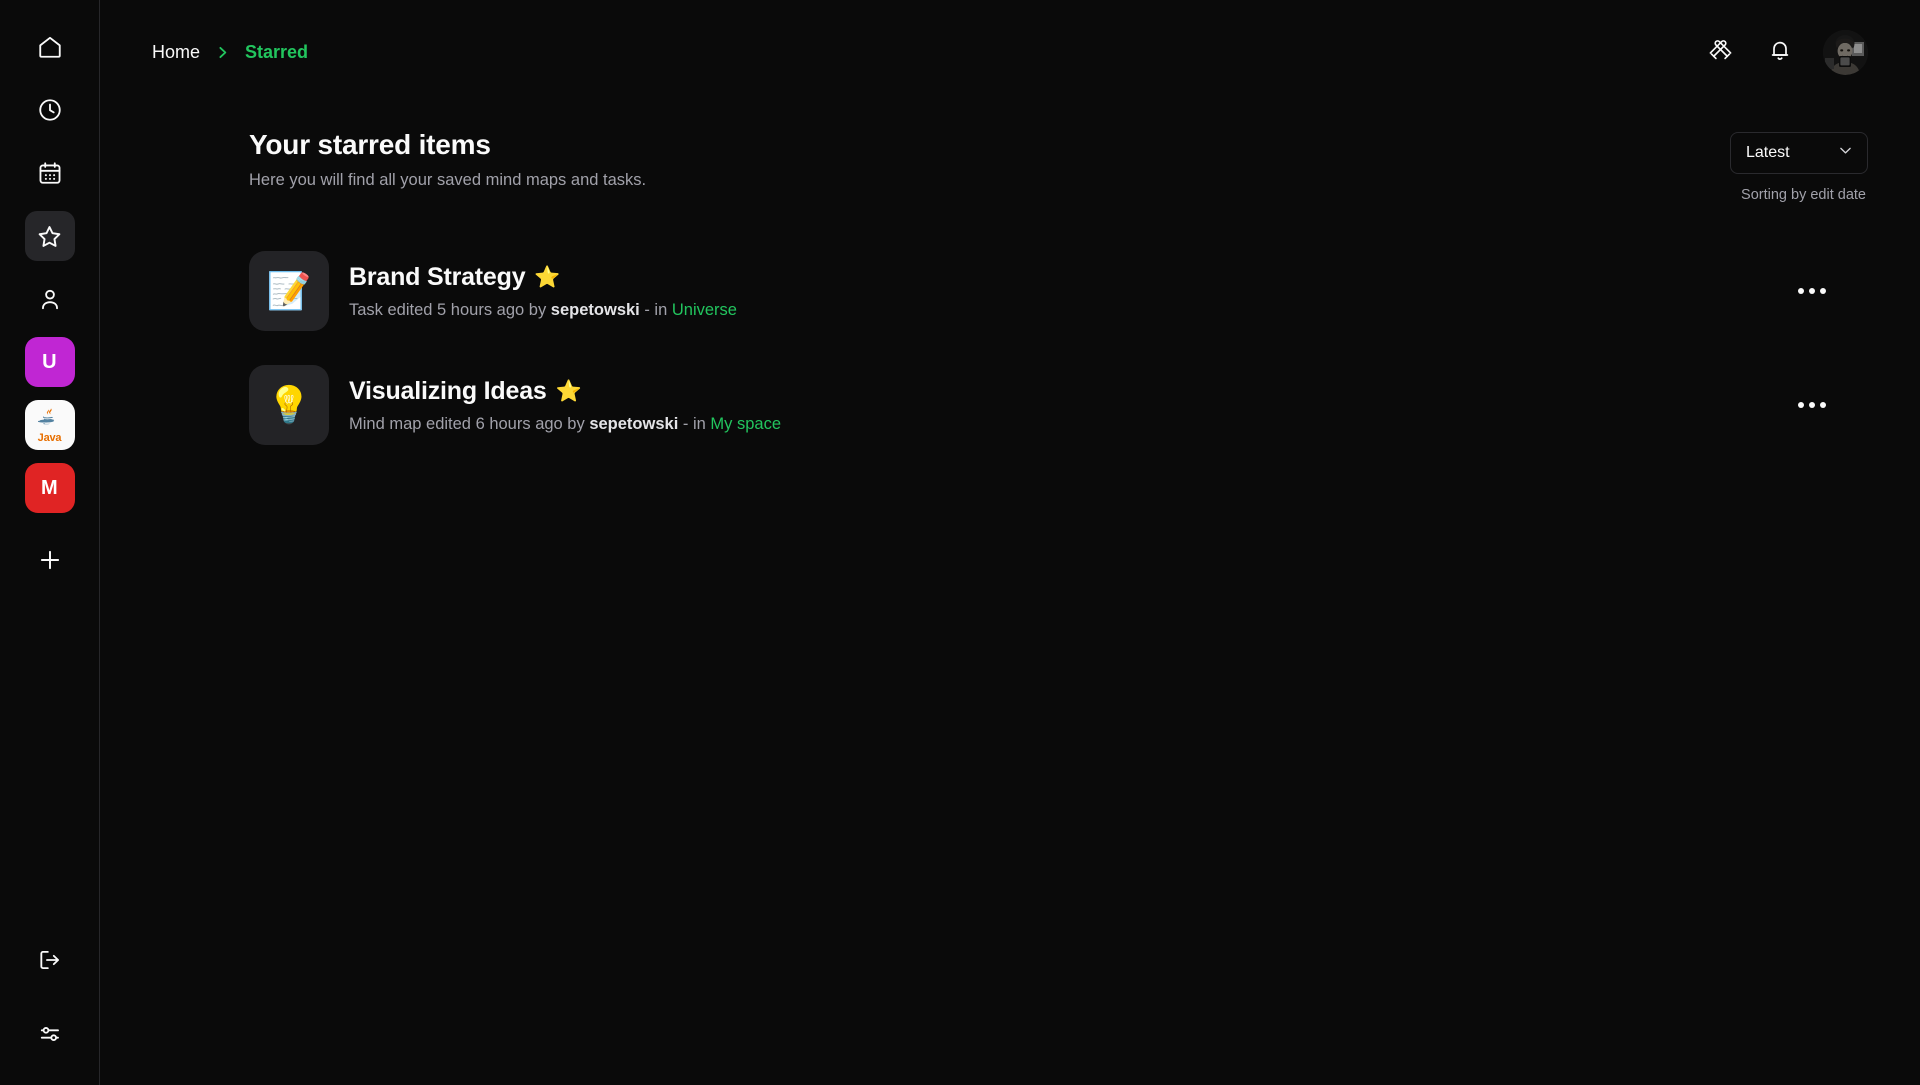  I want to click on settings-button, so click(50, 1034).